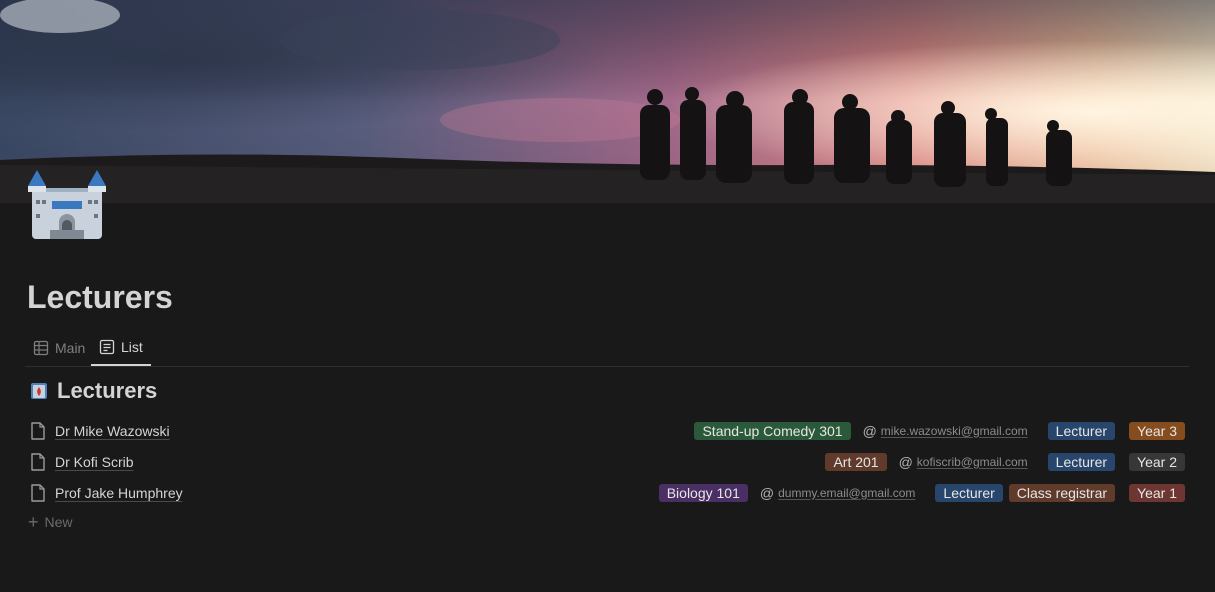 This screenshot has height=592, width=1215. Describe the element at coordinates (33, 522) in the screenshot. I see `plus-icon: +` at that location.